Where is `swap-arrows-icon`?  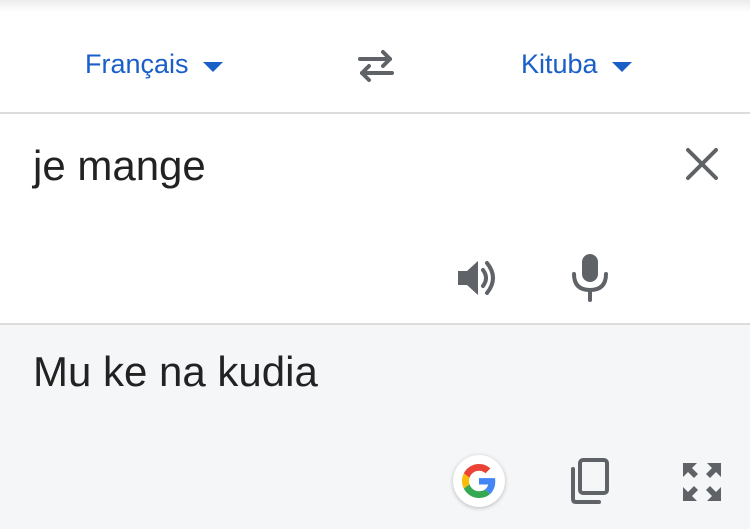 swap-arrows-icon is located at coordinates (376, 66).